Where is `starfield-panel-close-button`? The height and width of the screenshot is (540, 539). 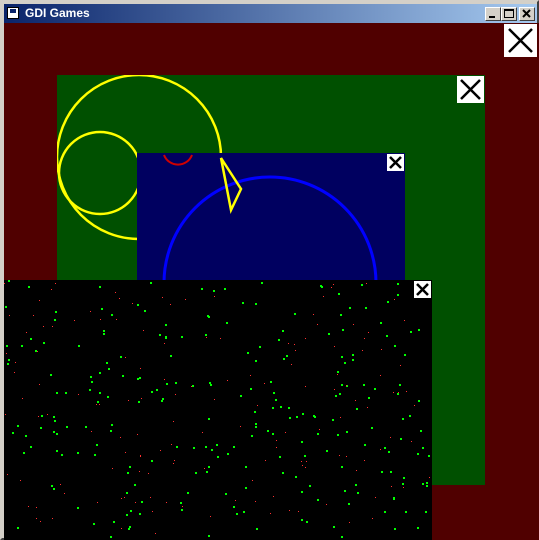 starfield-panel-close-button is located at coordinates (422, 289).